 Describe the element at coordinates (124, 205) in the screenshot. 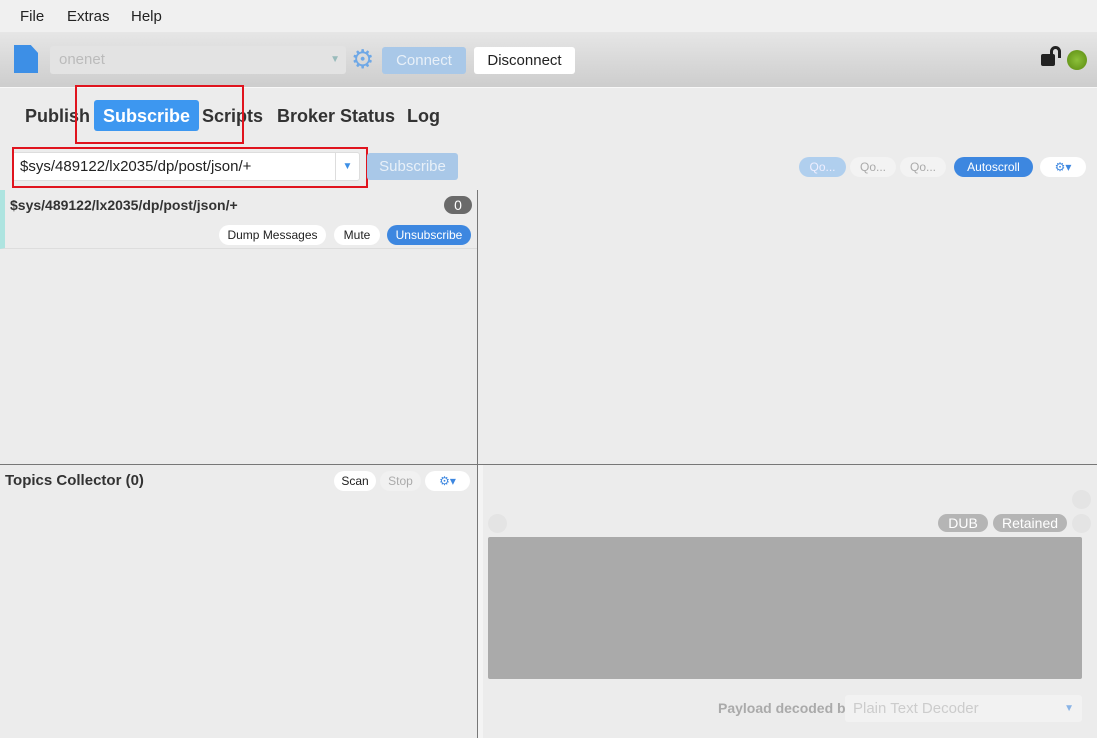

I see `subscription-topic: $sys/489122/lx2035/dp/post/json/+` at that location.